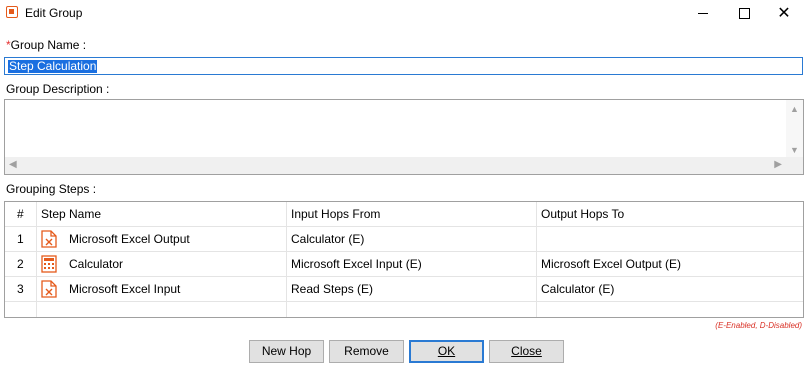 The image size is (808, 367). I want to click on row-number: 3, so click(21, 289).